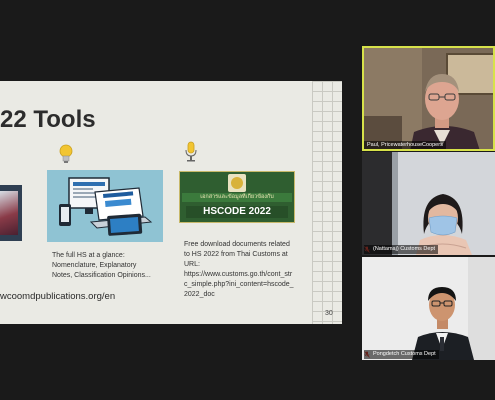 The image size is (495, 400). I want to click on video-tile-pongdetch: Pongdetch Customs Dept, so click(428, 308).